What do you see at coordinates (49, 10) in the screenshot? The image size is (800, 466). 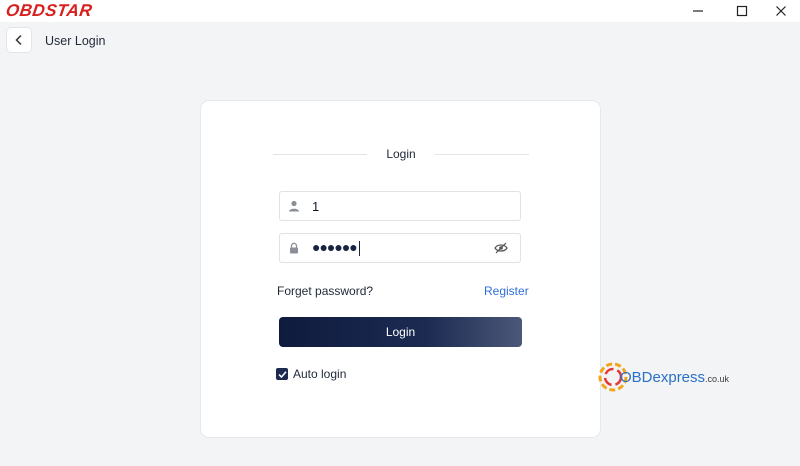 I see `brand-logo: OBDSTAR` at bounding box center [49, 10].